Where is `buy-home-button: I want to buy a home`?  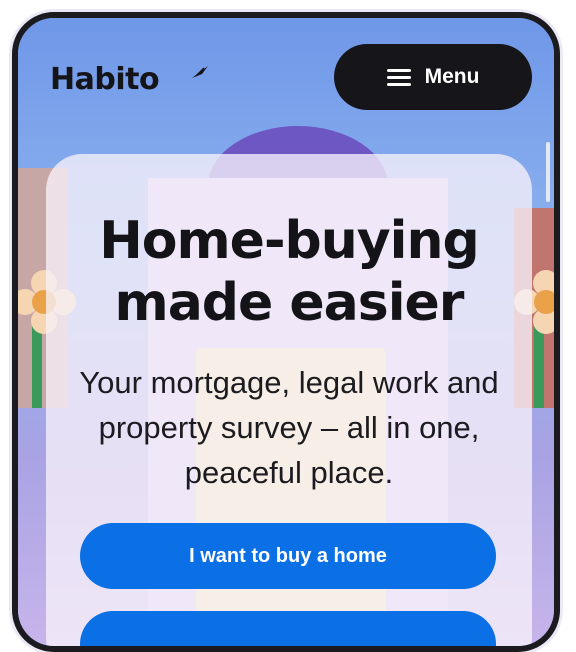 buy-home-button: I want to buy a home is located at coordinates (288, 556).